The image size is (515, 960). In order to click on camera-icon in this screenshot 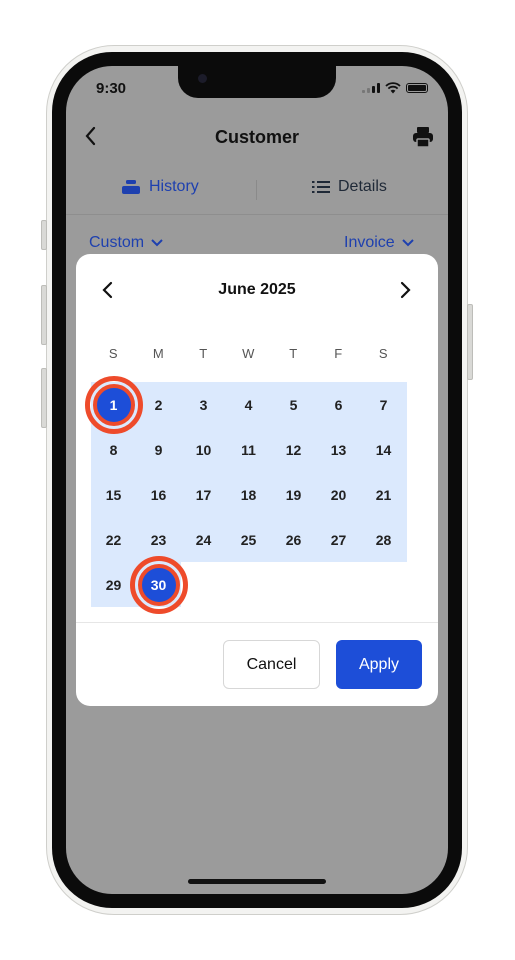, I will do `click(202, 78)`.